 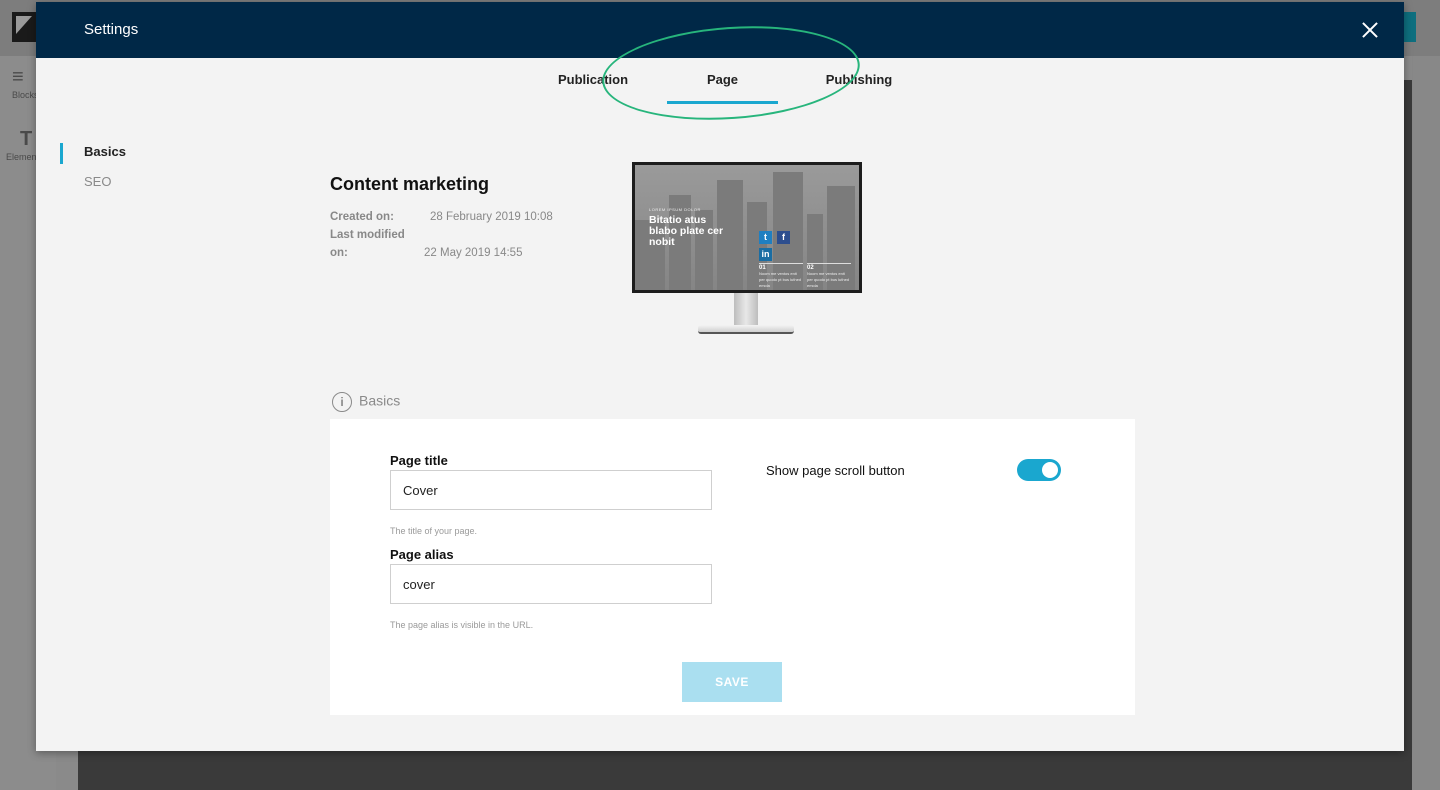 I want to click on basics-section-label: Basics, so click(x=380, y=400).